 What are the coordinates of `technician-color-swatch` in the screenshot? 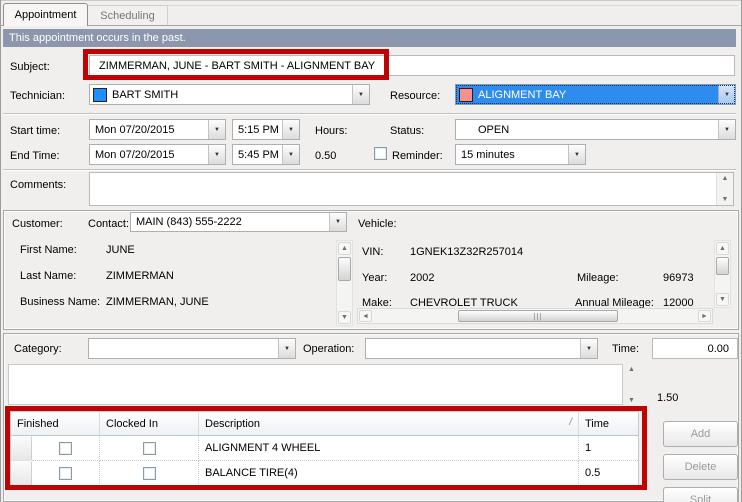 It's located at (100, 94).